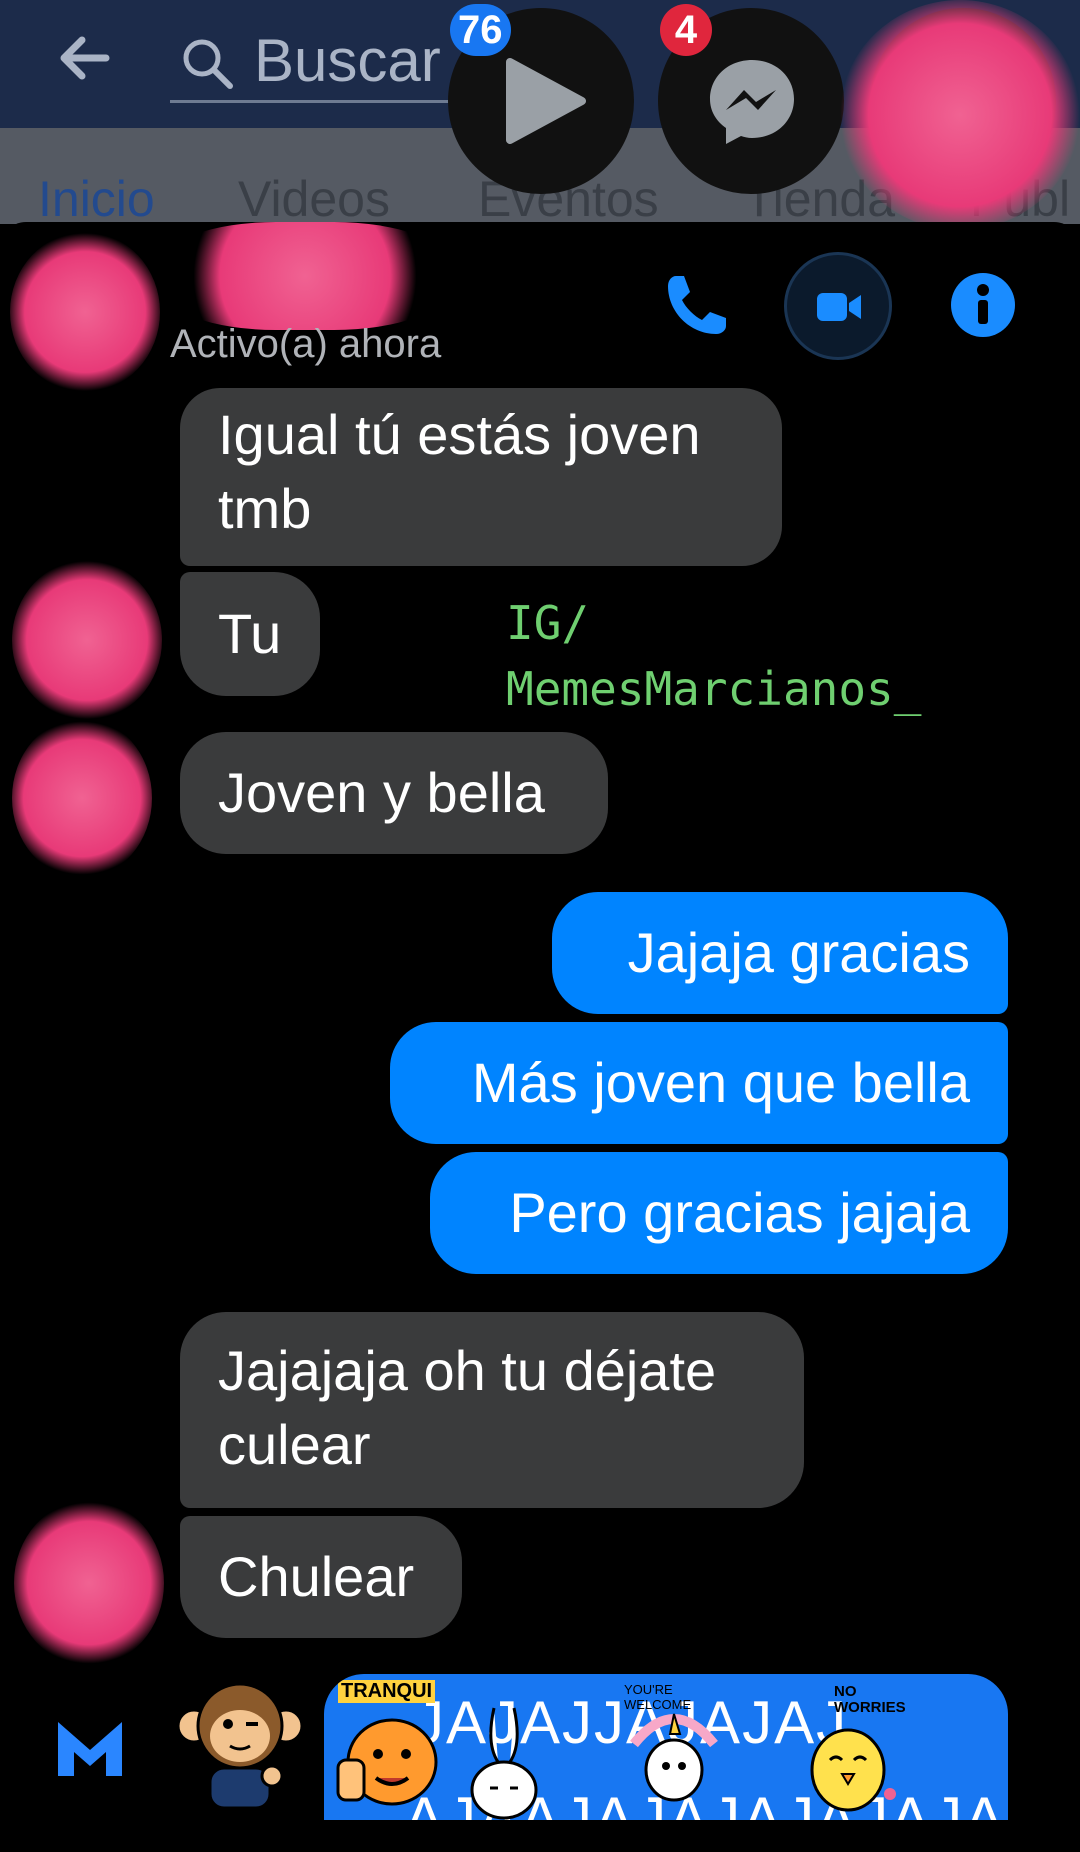  I want to click on message-bubble-incoming: Jajajaja oh tu déjate culear, so click(492, 1410).